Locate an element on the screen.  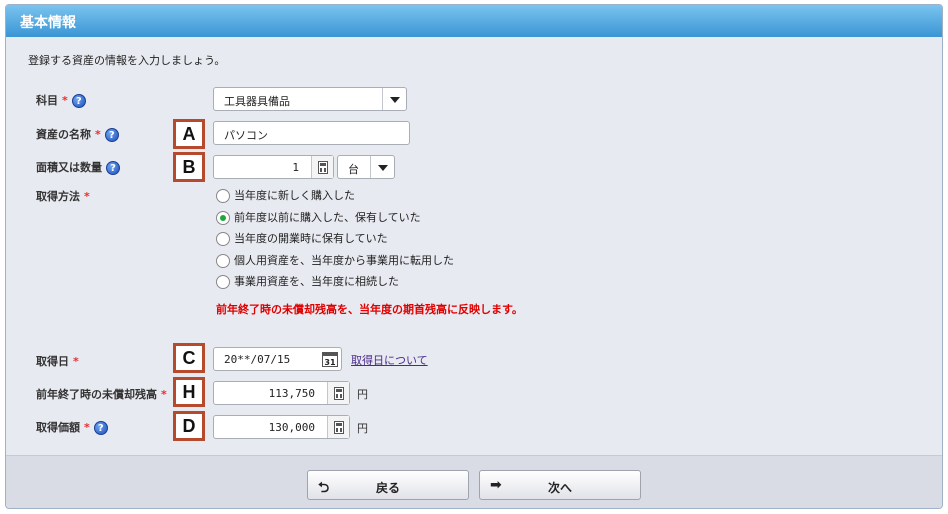
prior-book-value-label: 前年終了時の未償却残高 * is located at coordinates (101, 394).